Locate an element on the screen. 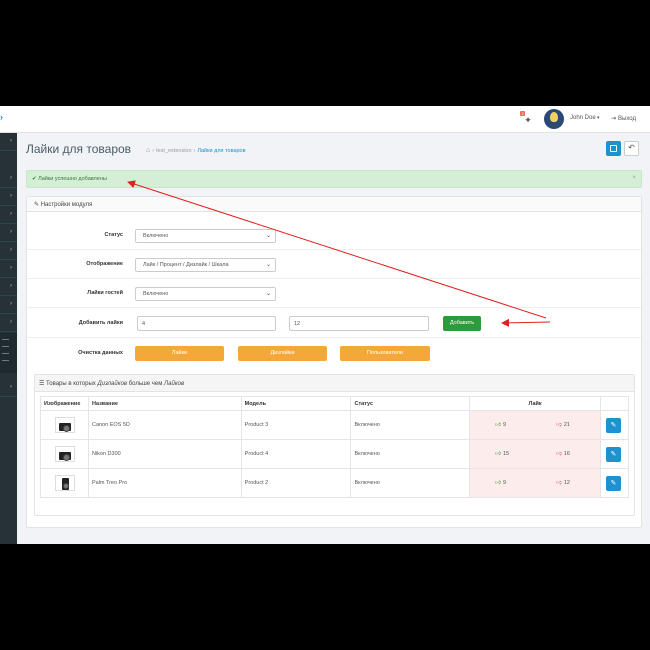  clear-likes-button: Лайки is located at coordinates (179, 353).